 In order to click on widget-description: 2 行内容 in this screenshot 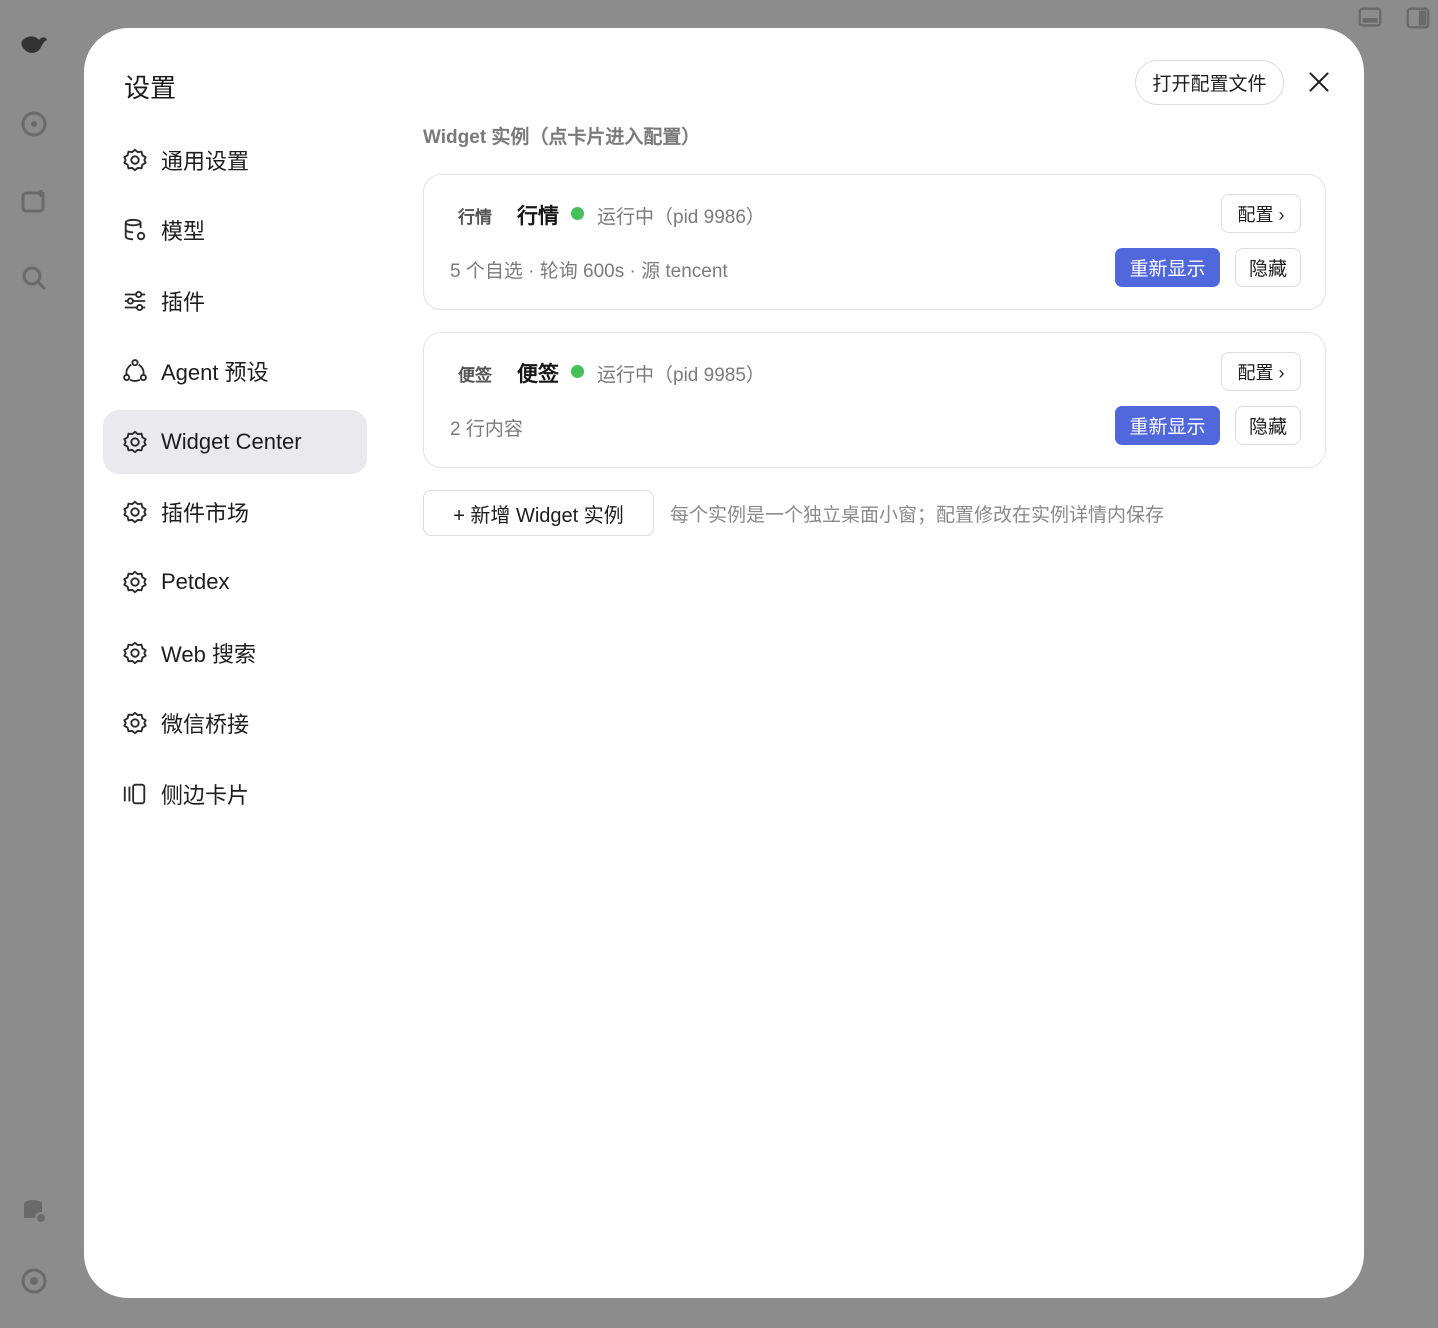, I will do `click(486, 429)`.